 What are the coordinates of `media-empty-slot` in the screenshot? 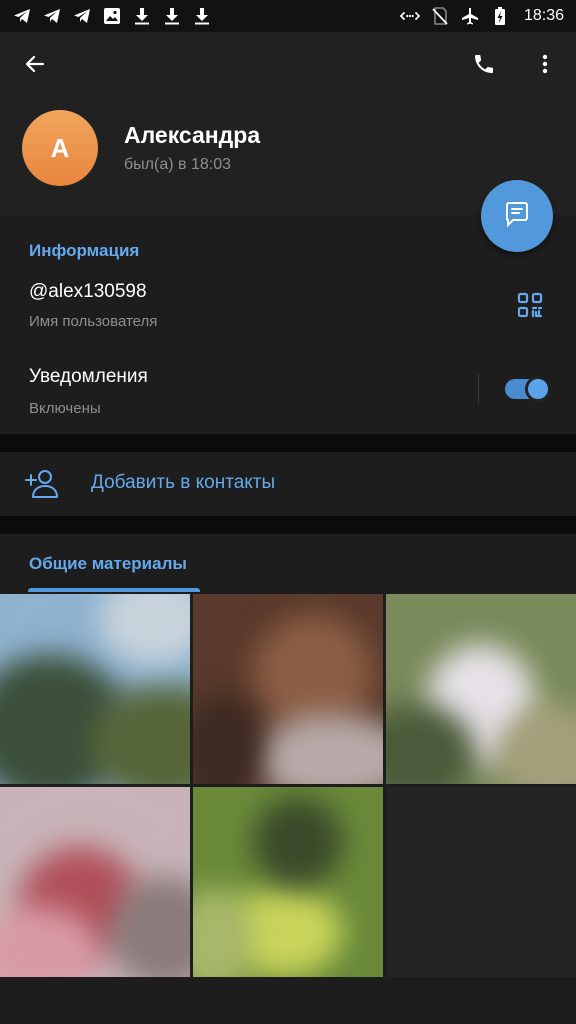 It's located at (481, 882).